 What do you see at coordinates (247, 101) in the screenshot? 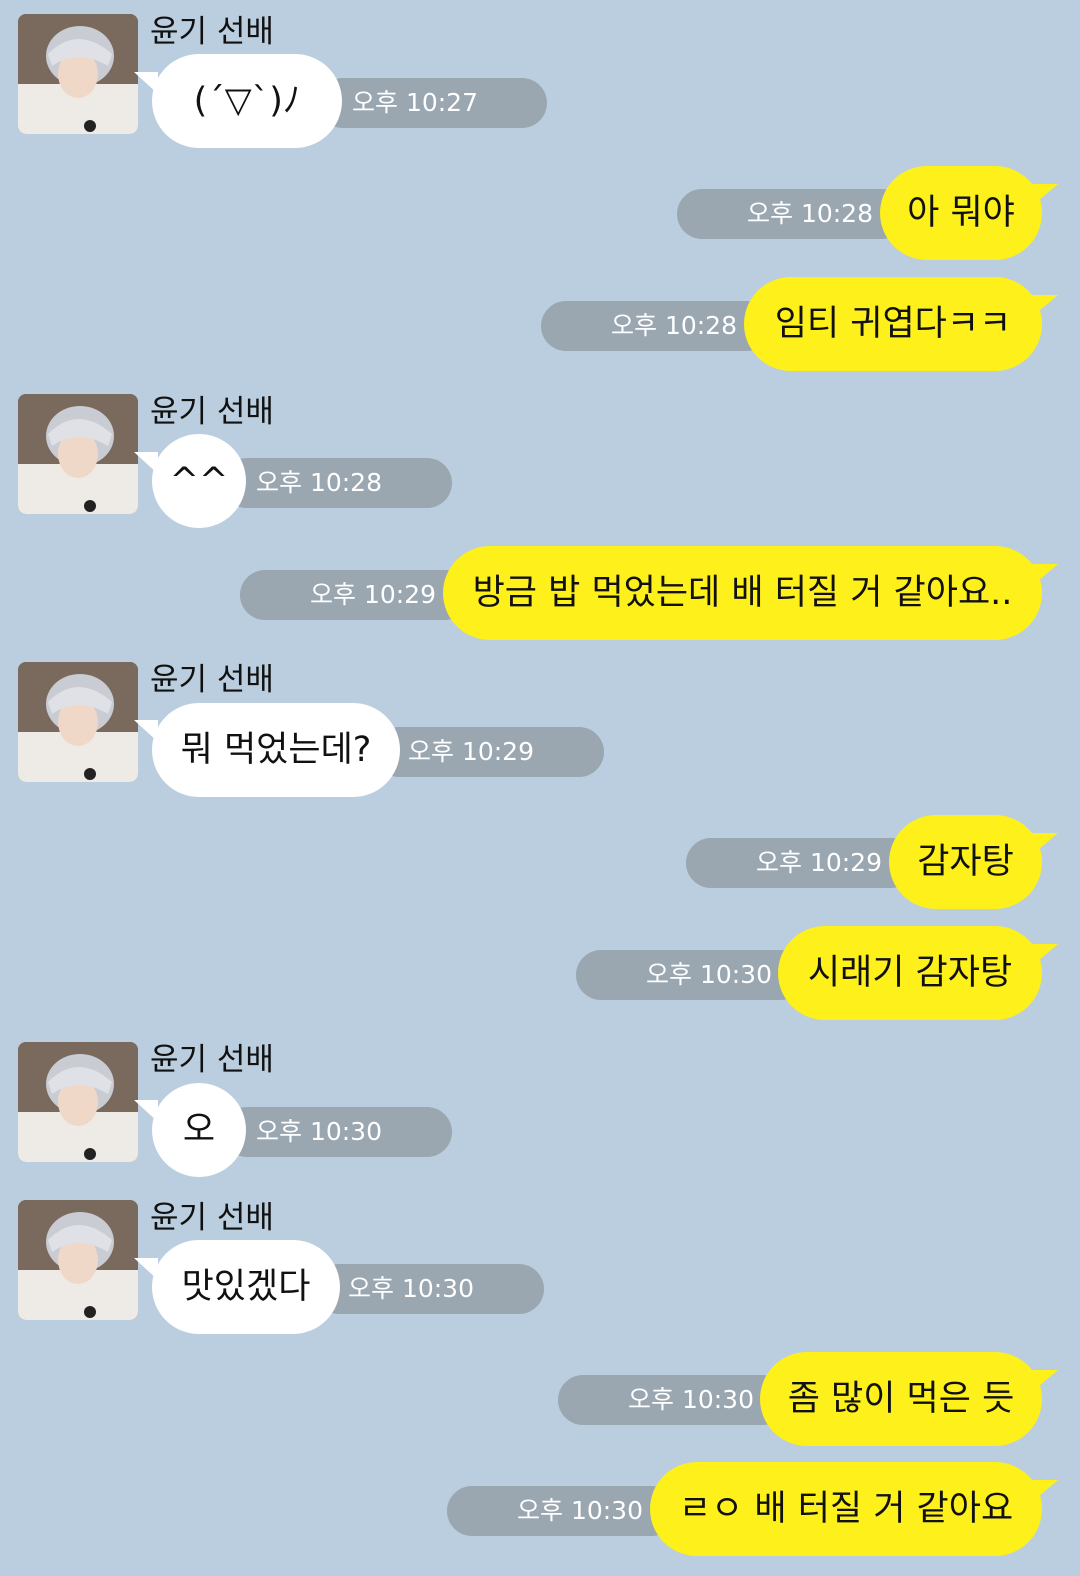
I see `message-bubble: (´▽`)ﾉ` at bounding box center [247, 101].